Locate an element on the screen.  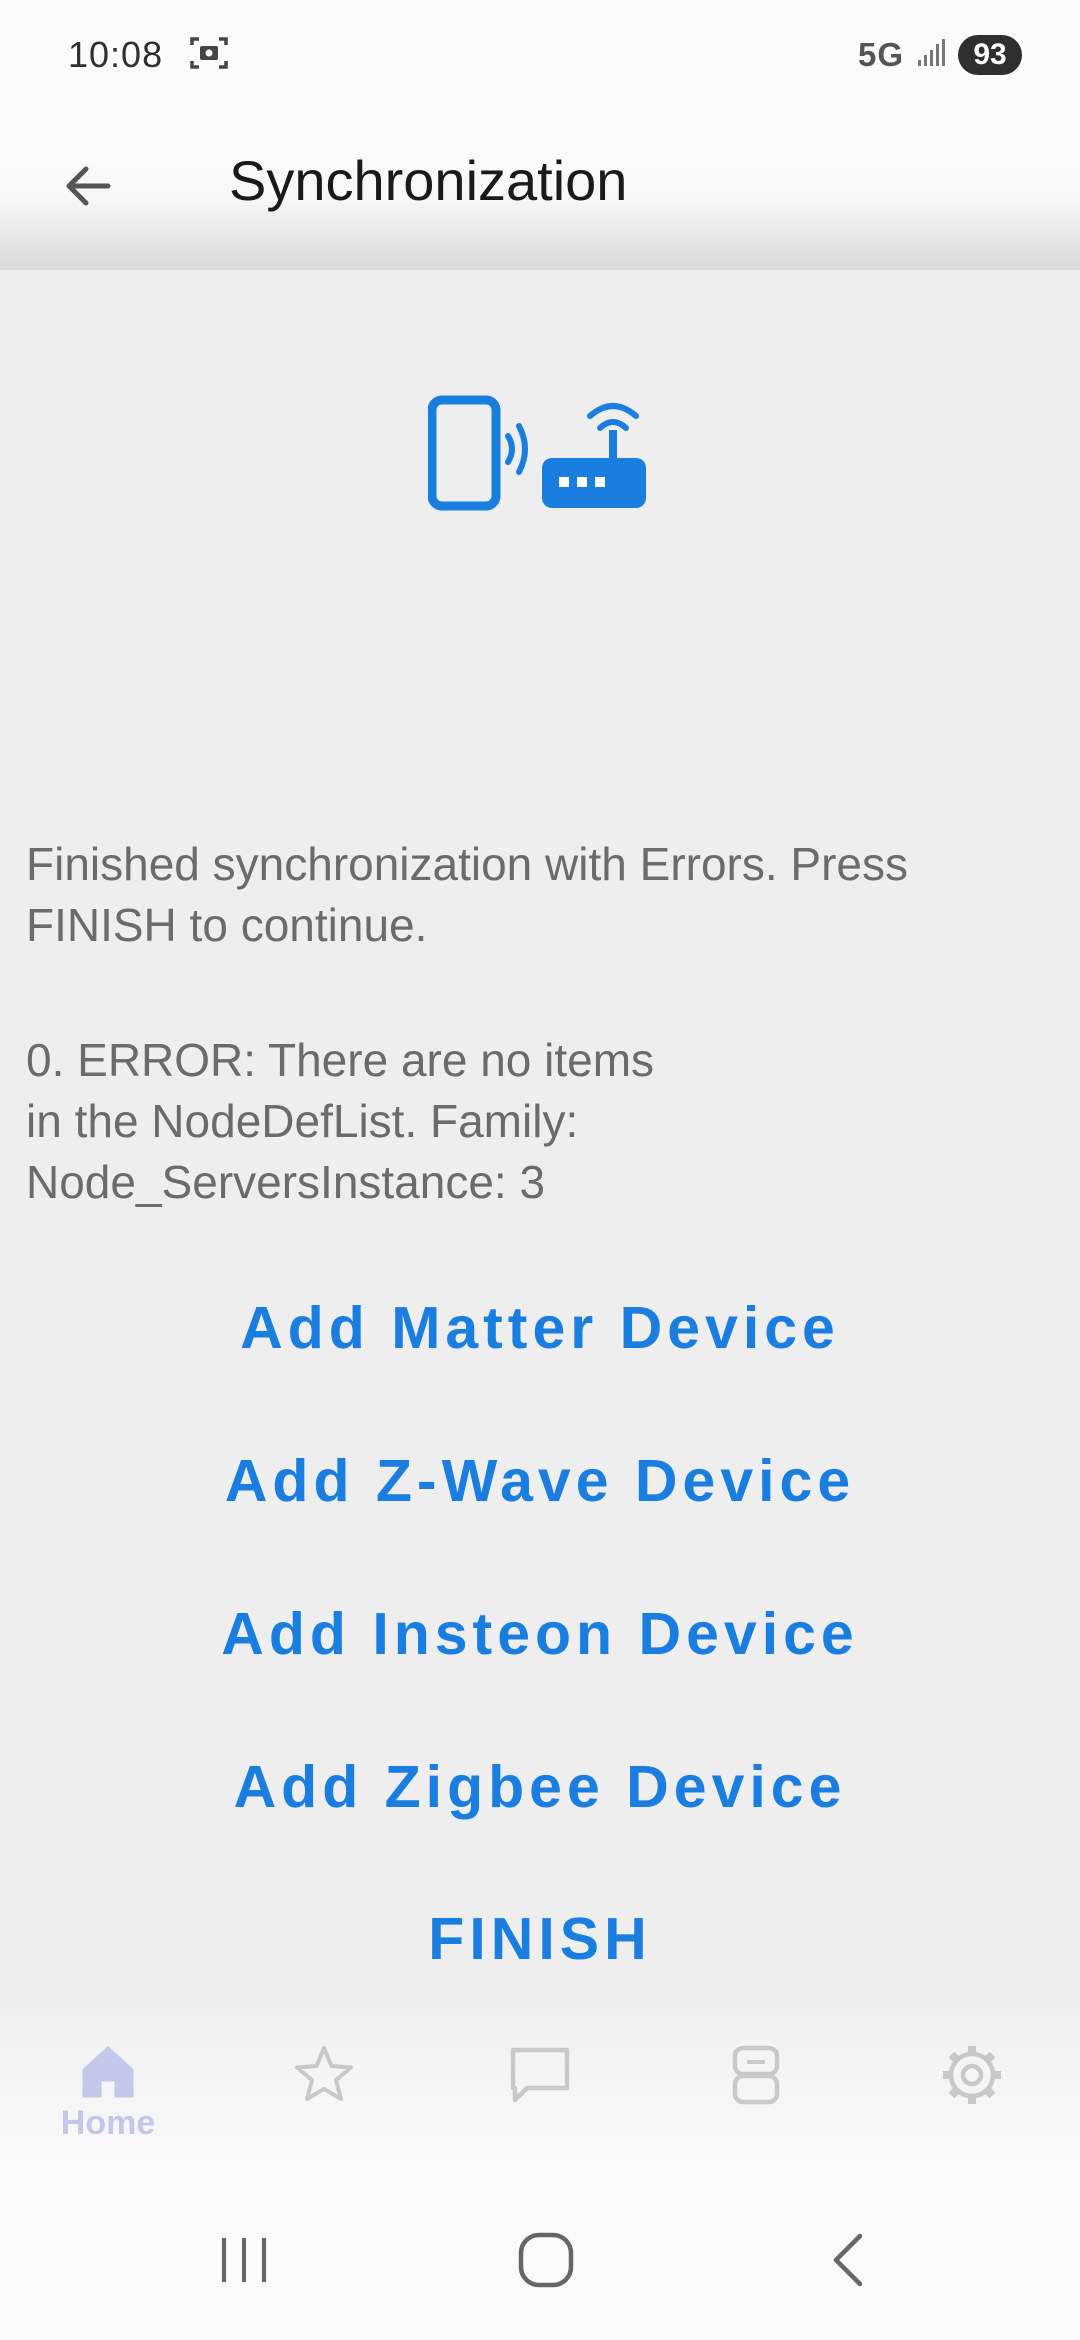
star-icon is located at coordinates (324, 2073).